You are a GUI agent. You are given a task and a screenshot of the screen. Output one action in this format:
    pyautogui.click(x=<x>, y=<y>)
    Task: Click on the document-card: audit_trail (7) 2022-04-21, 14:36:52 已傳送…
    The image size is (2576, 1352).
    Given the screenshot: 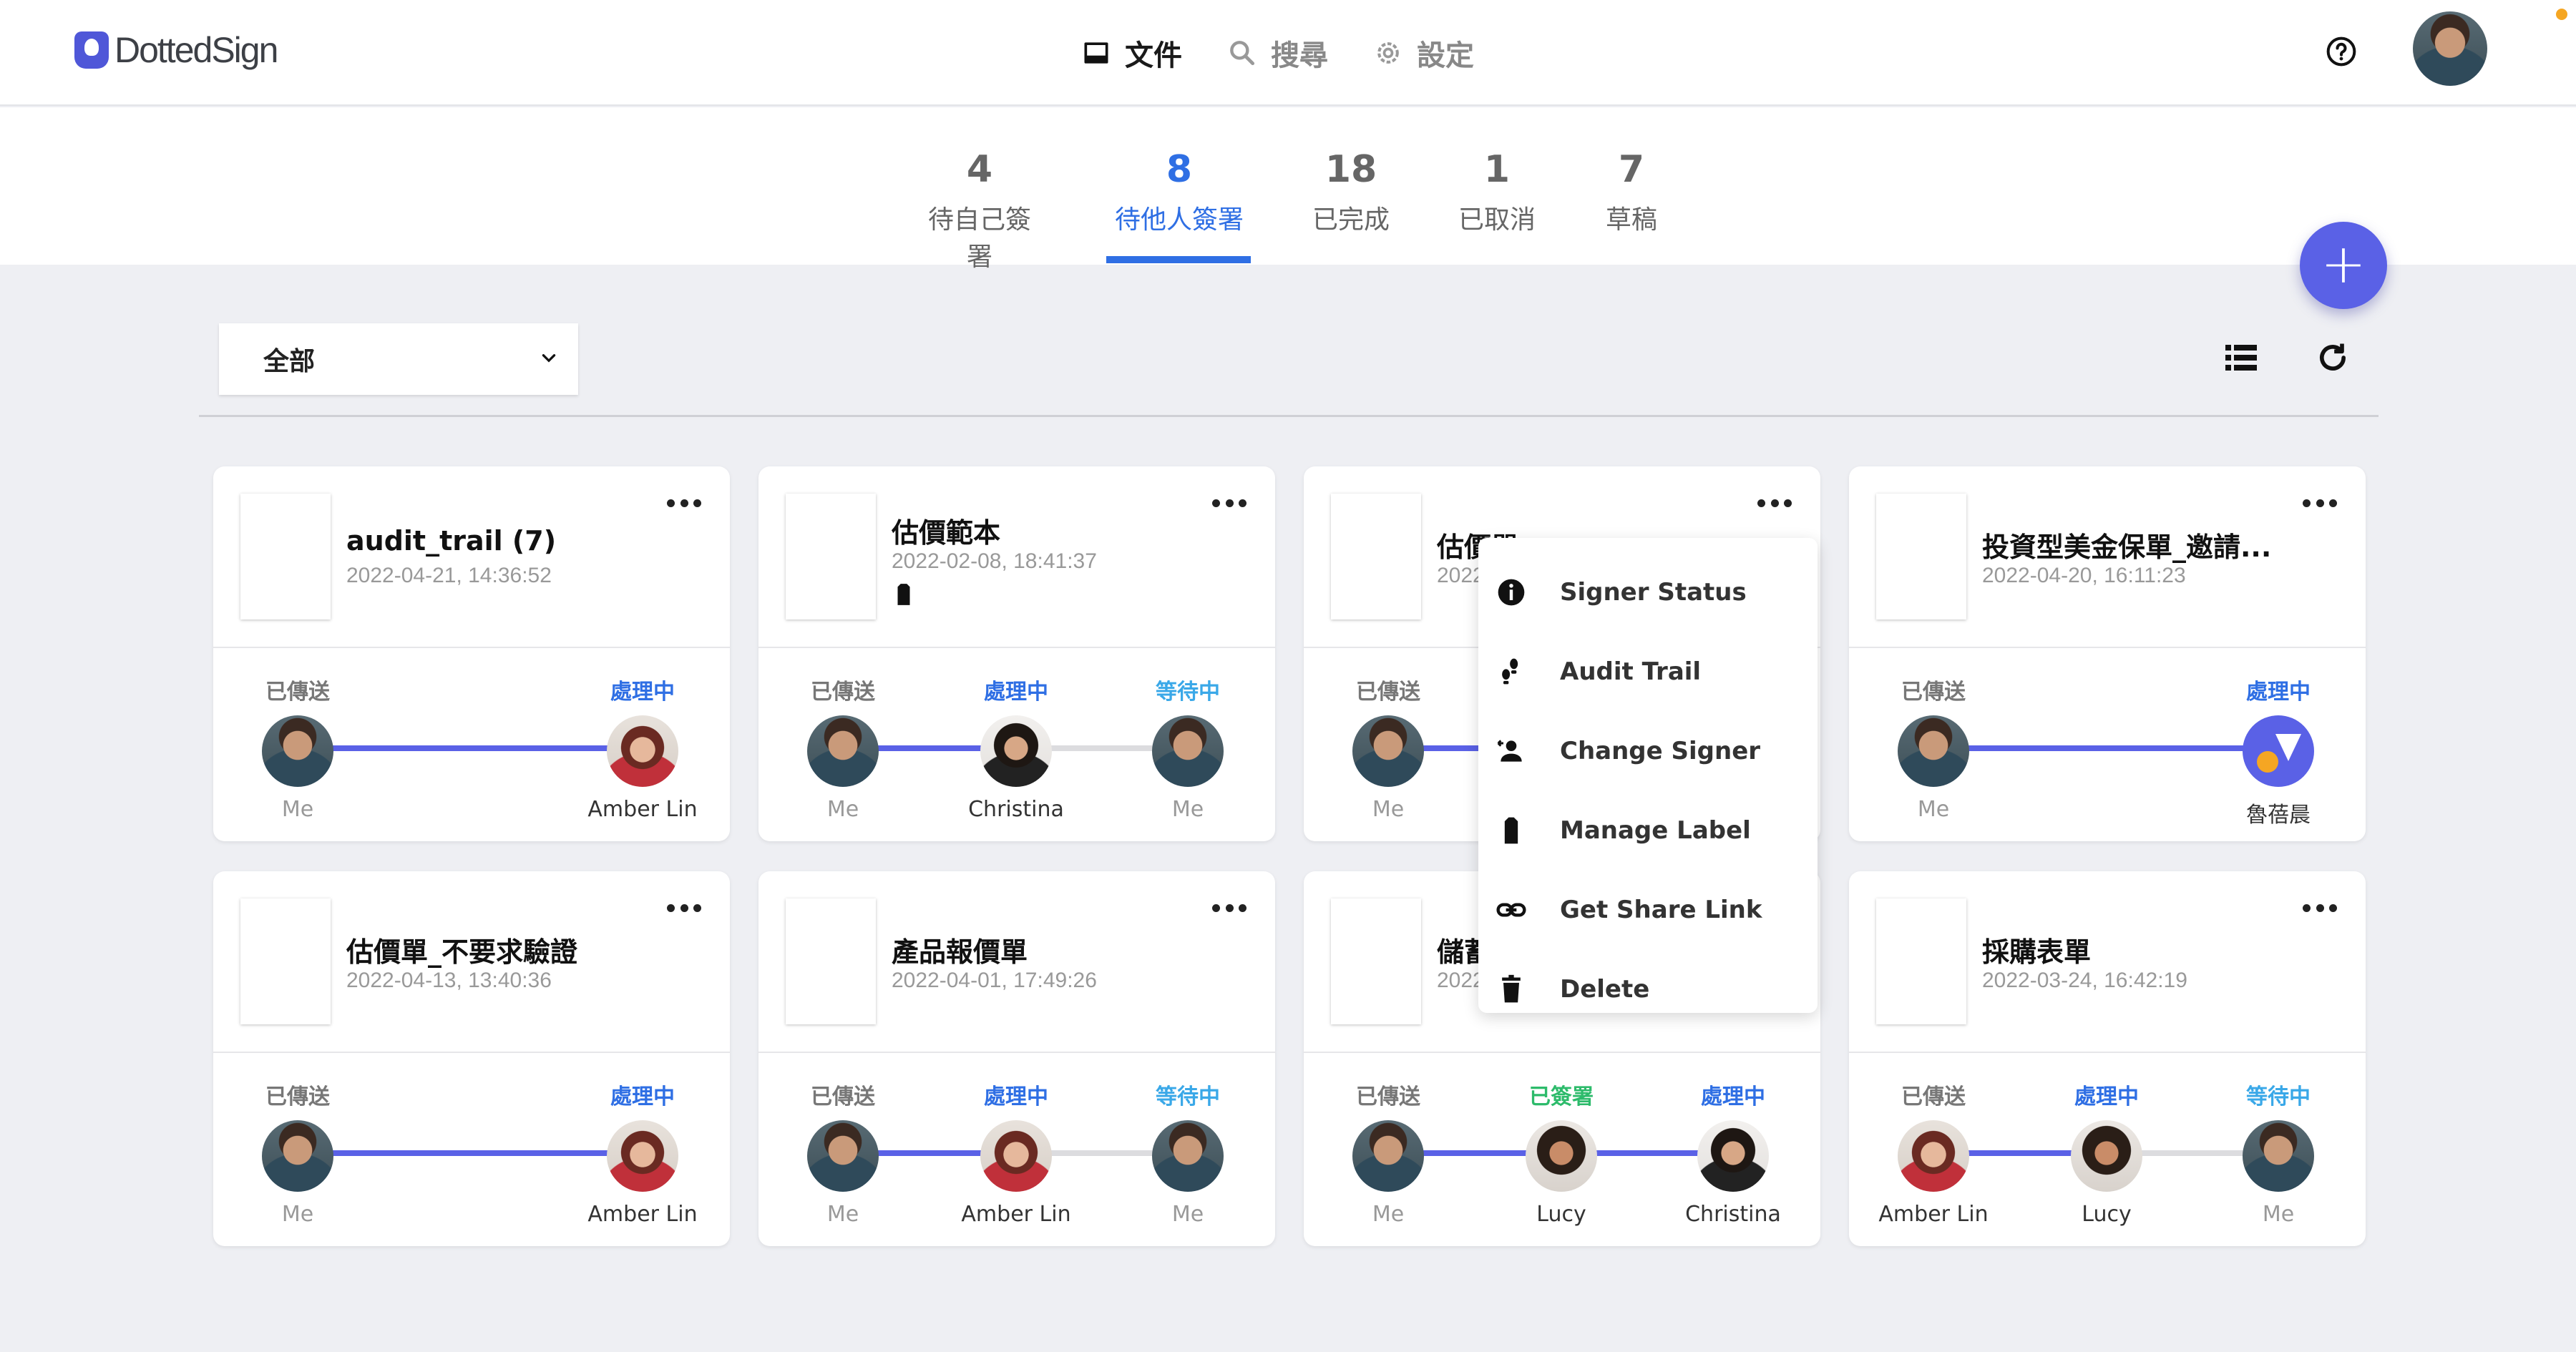 What is the action you would take?
    pyautogui.click(x=471, y=654)
    